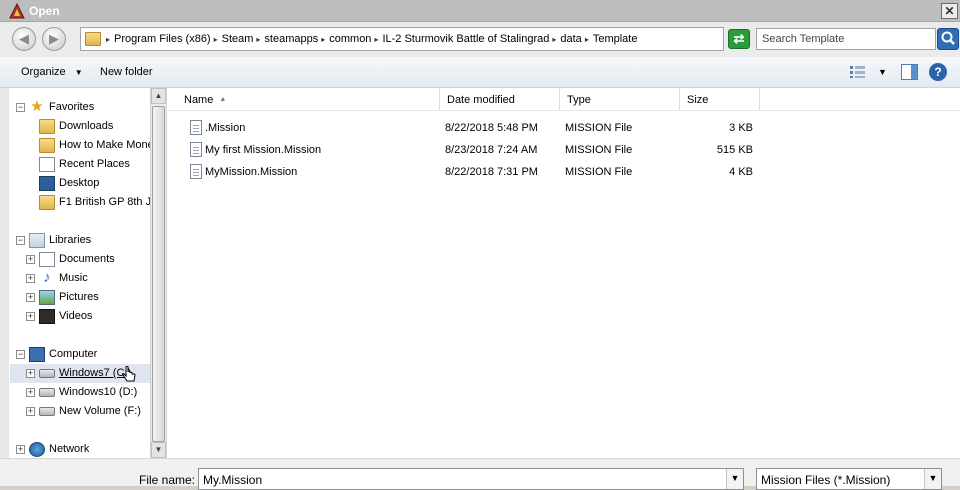 This screenshot has height=490, width=960. Describe the element at coordinates (47, 164) in the screenshot. I see `recent-places-icon` at that location.